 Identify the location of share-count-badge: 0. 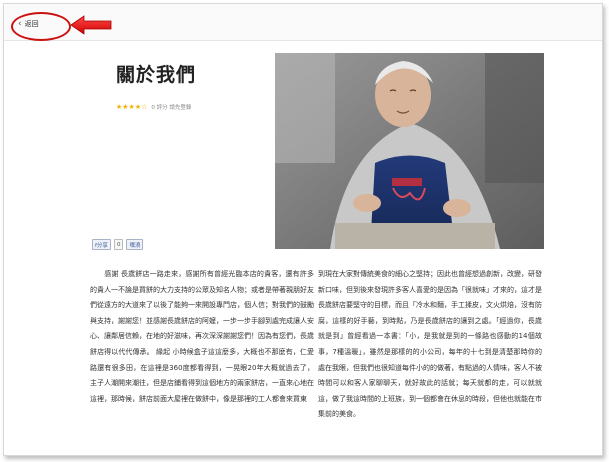
(118, 244).